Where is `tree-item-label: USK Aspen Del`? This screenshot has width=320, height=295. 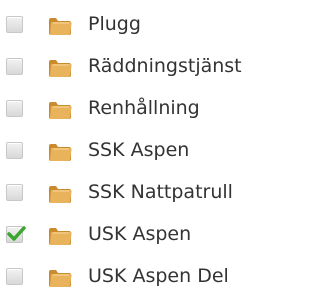
tree-item-label: USK Aspen Del is located at coordinates (158, 276).